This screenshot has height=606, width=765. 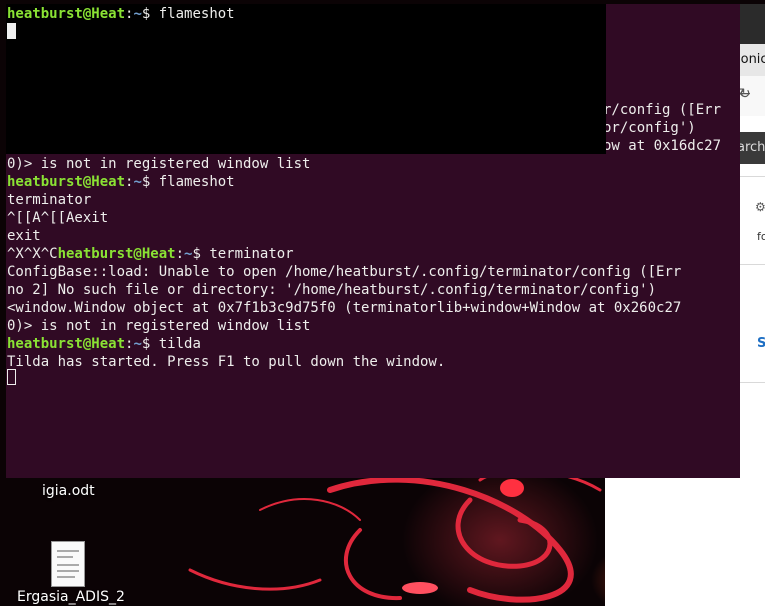 I want to click on terminal-prefix: ^X^X^C, so click(x=32, y=254).